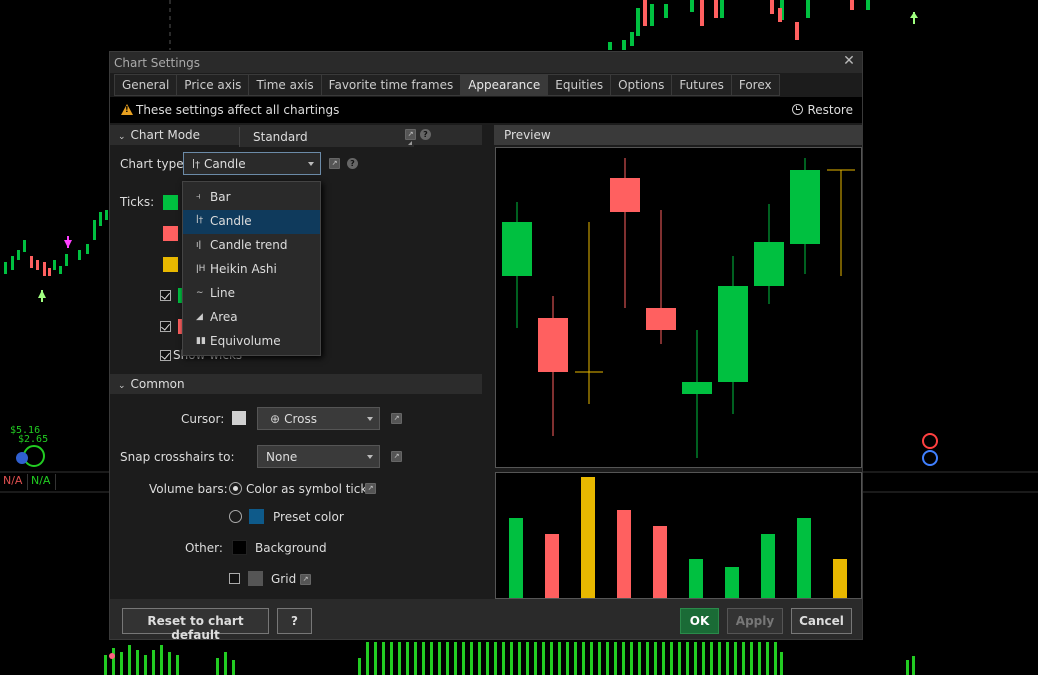 This screenshot has height=675, width=1038. What do you see at coordinates (224, 317) in the screenshot?
I see `option-label: Area` at bounding box center [224, 317].